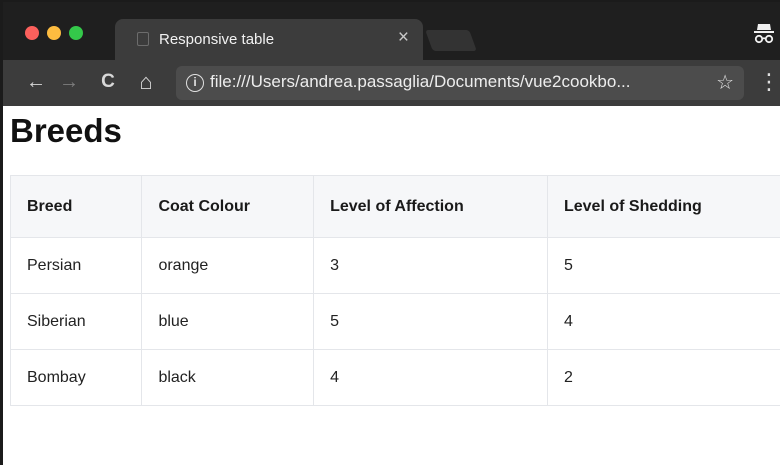 This screenshot has height=465, width=780. What do you see at coordinates (76, 377) in the screenshot?
I see `cell-breed: Bombay` at bounding box center [76, 377].